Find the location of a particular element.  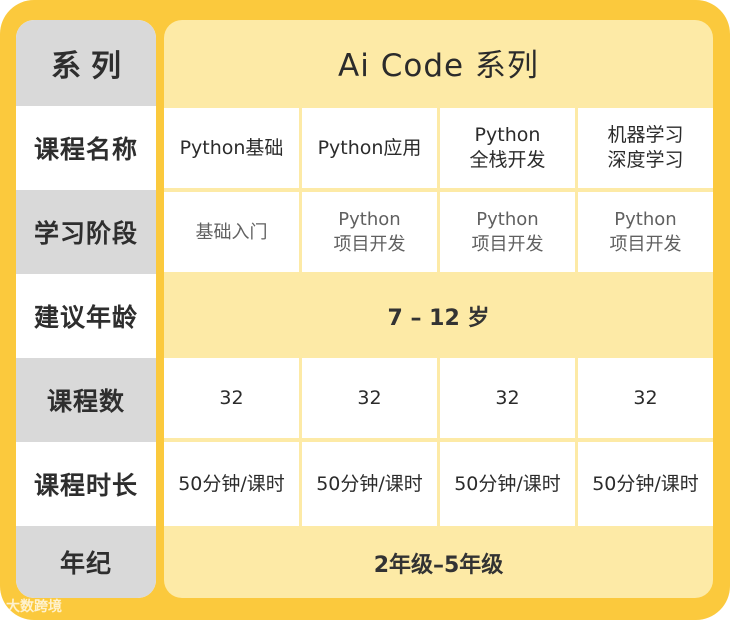

grade-range: 2年级–5年级 is located at coordinates (438, 565).